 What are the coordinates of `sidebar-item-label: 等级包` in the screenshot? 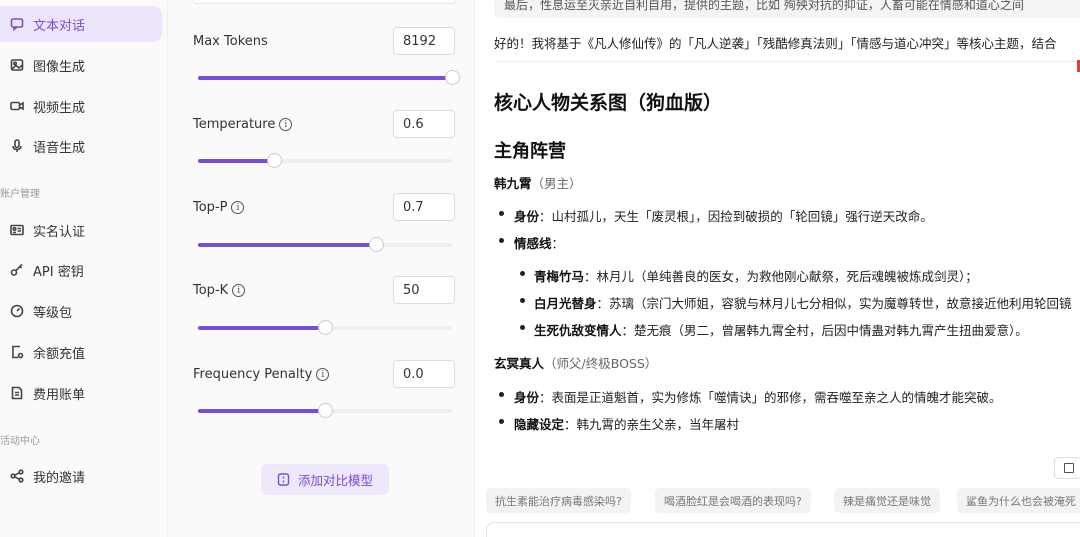 It's located at (53, 313).